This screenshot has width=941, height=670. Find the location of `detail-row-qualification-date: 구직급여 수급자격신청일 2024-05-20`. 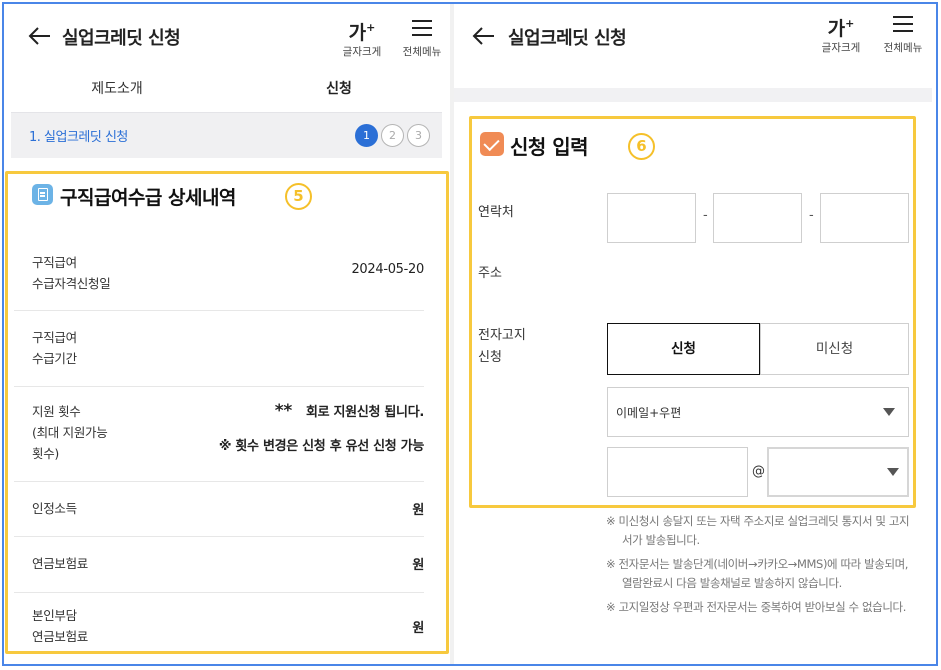

detail-row-qualification-date: 구직급여 수급자격신청일 2024-05-20 is located at coordinates (219, 272).